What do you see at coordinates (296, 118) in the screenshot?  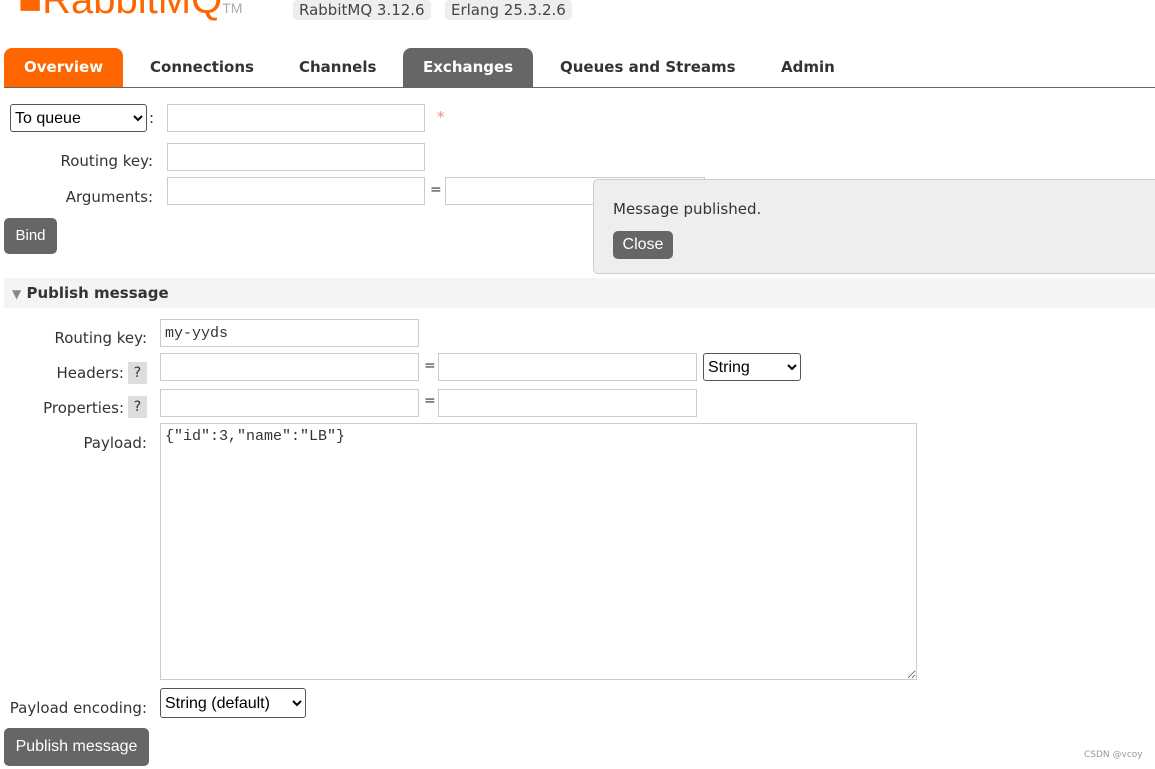 I see `destination-input` at bounding box center [296, 118].